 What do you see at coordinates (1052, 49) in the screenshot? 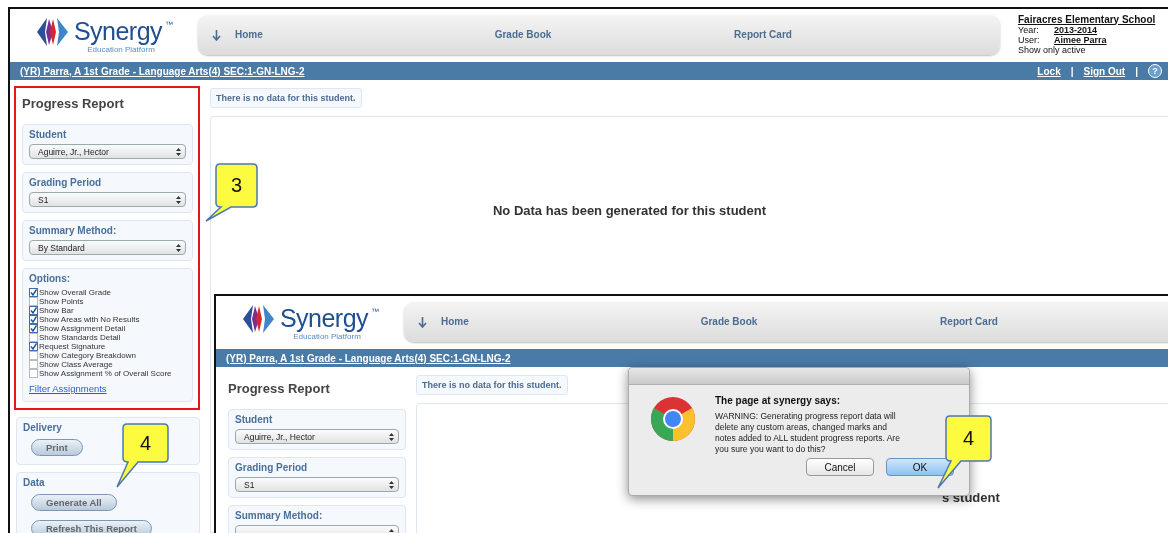
I see `filter-text: Show only active` at bounding box center [1052, 49].